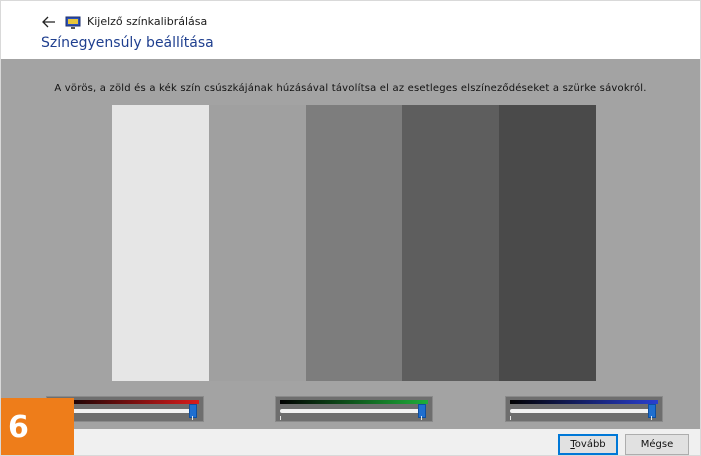  I want to click on blue-gradient, so click(584, 402).